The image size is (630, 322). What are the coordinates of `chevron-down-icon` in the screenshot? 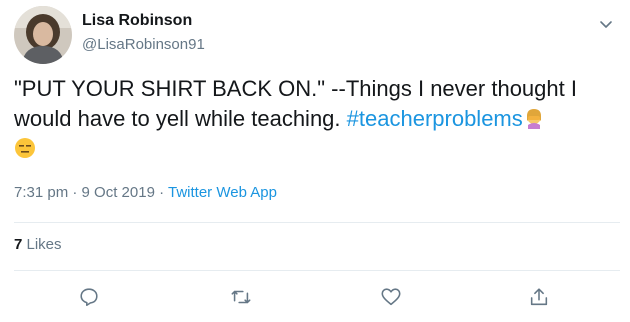 It's located at (606, 24).